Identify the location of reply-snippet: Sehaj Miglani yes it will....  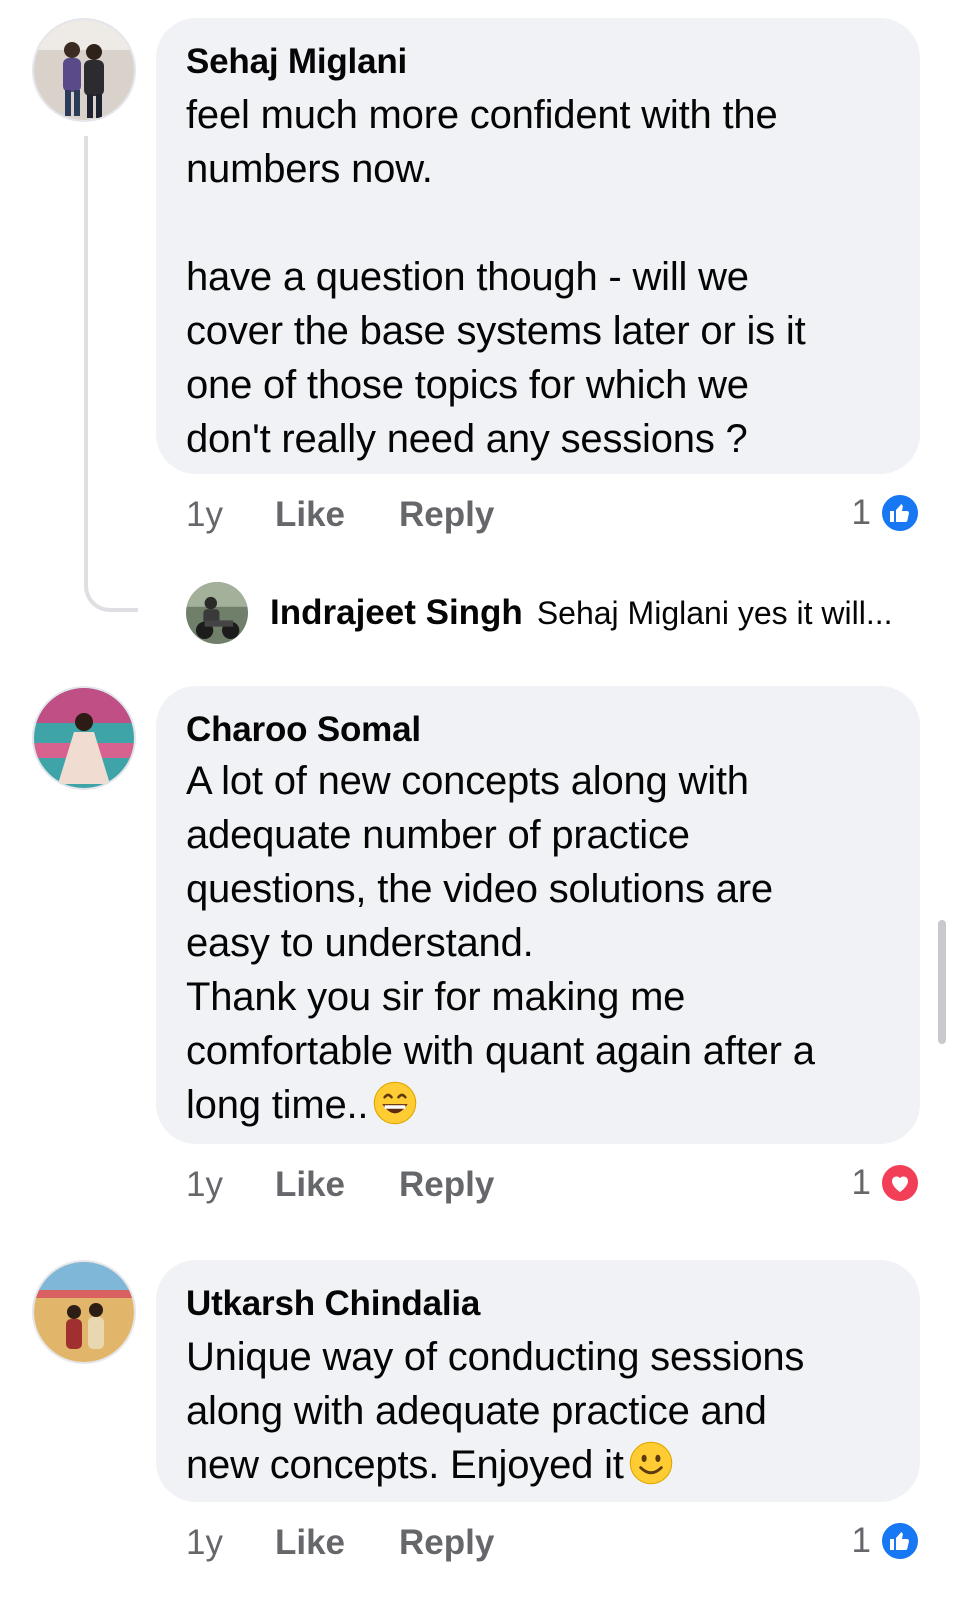
(714, 612).